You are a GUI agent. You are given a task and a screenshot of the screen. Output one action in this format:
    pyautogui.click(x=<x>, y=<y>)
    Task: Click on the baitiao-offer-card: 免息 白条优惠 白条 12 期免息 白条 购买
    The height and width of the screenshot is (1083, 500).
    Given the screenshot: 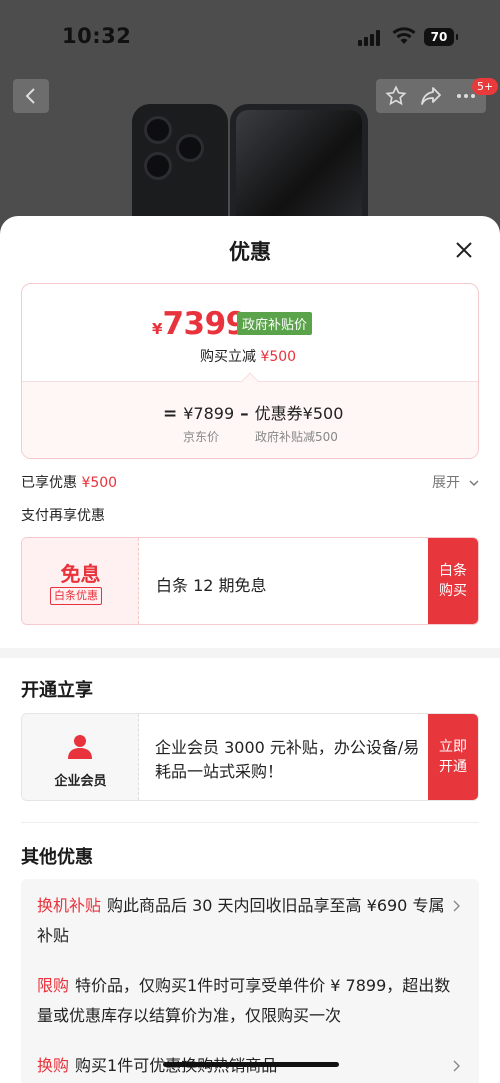 What is the action you would take?
    pyautogui.click(x=250, y=581)
    